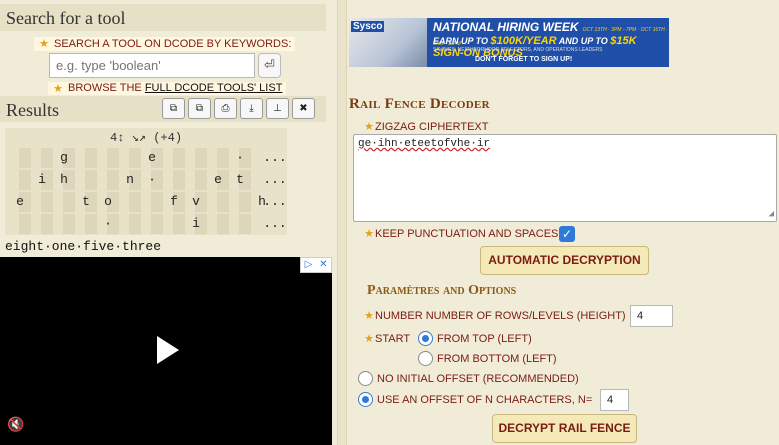 The height and width of the screenshot is (445, 779). Describe the element at coordinates (225, 108) in the screenshot. I see `print-button: ⎙` at that location.